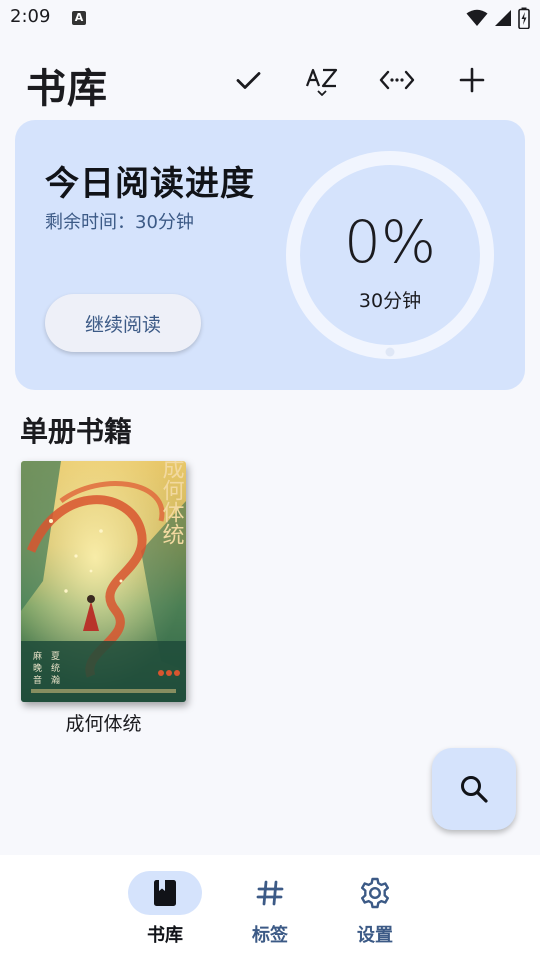 This screenshot has height=960, width=540. What do you see at coordinates (270, 893) in the screenshot?
I see `hash-icon` at bounding box center [270, 893].